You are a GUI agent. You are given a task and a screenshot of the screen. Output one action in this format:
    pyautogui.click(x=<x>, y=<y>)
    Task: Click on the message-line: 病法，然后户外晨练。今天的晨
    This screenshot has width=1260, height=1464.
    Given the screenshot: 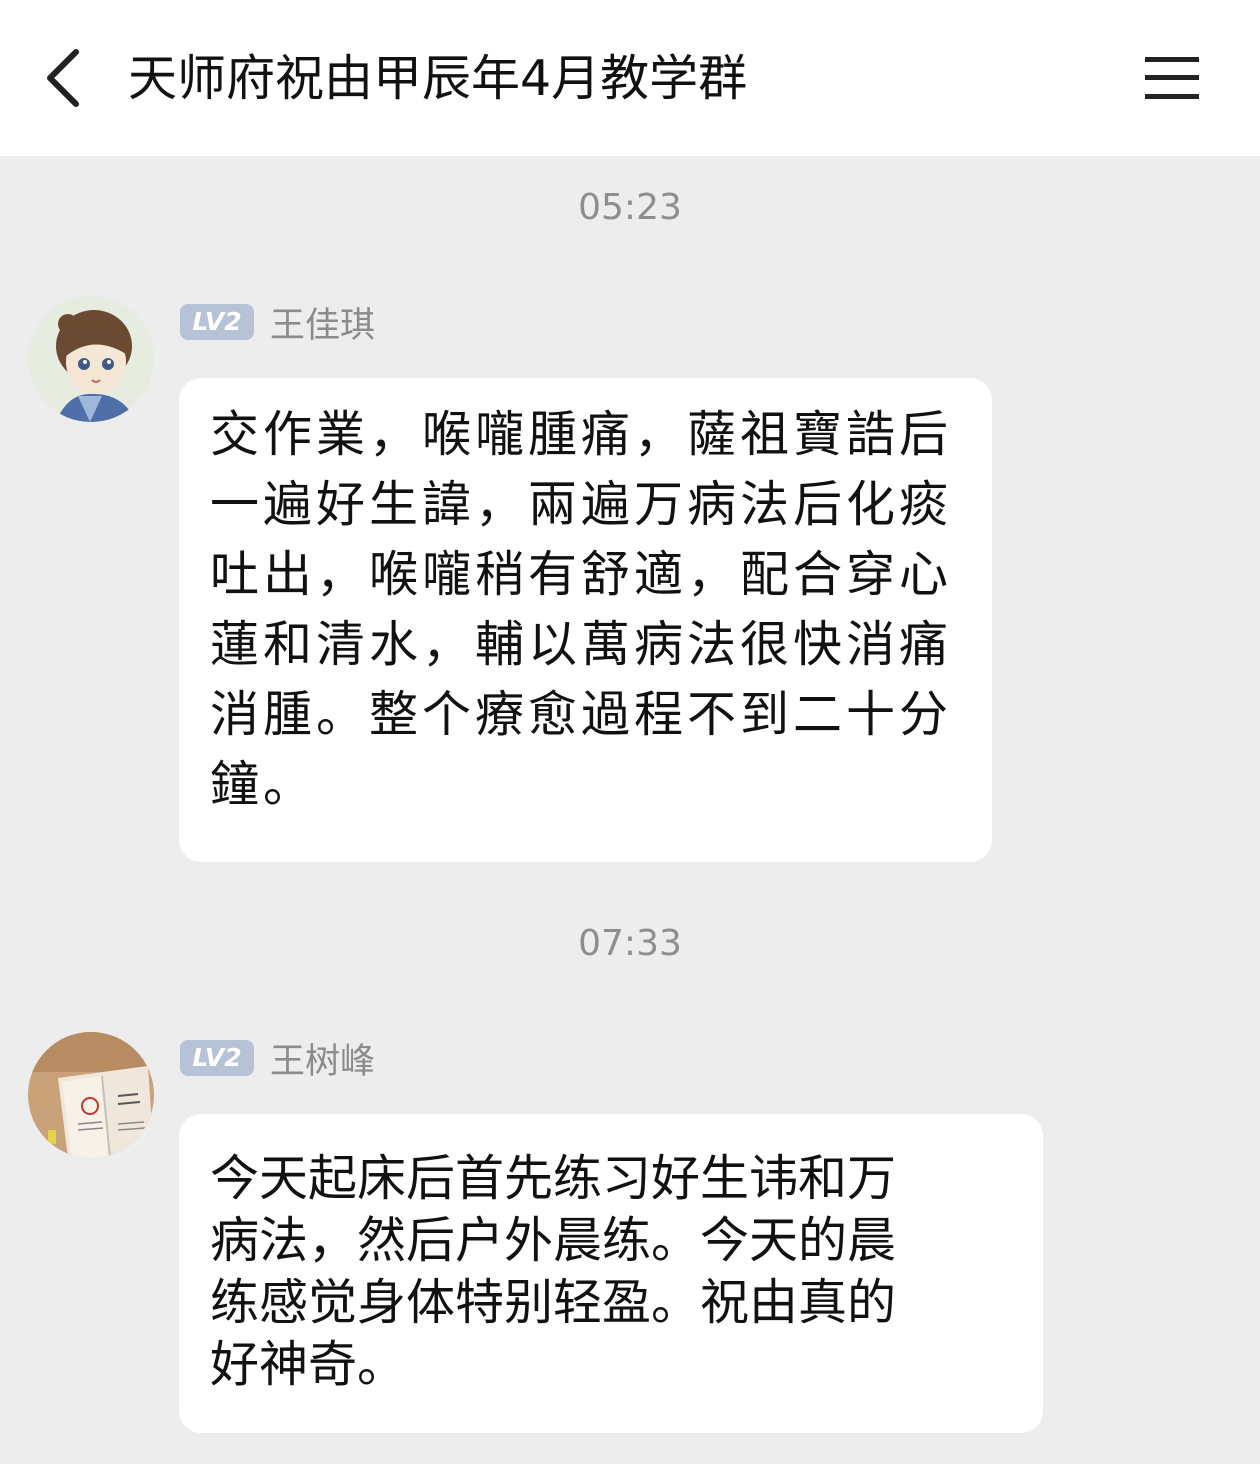 What is the action you would take?
    pyautogui.click(x=553, y=1240)
    